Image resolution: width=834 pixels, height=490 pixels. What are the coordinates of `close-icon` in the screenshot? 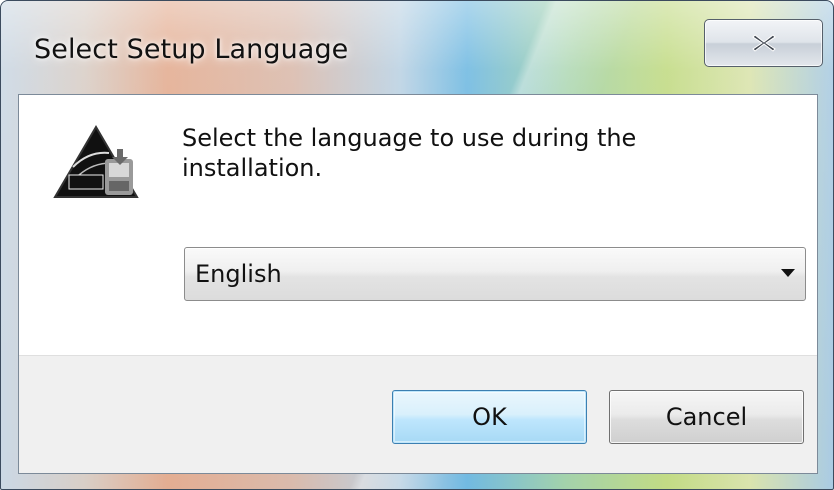 It's located at (764, 43).